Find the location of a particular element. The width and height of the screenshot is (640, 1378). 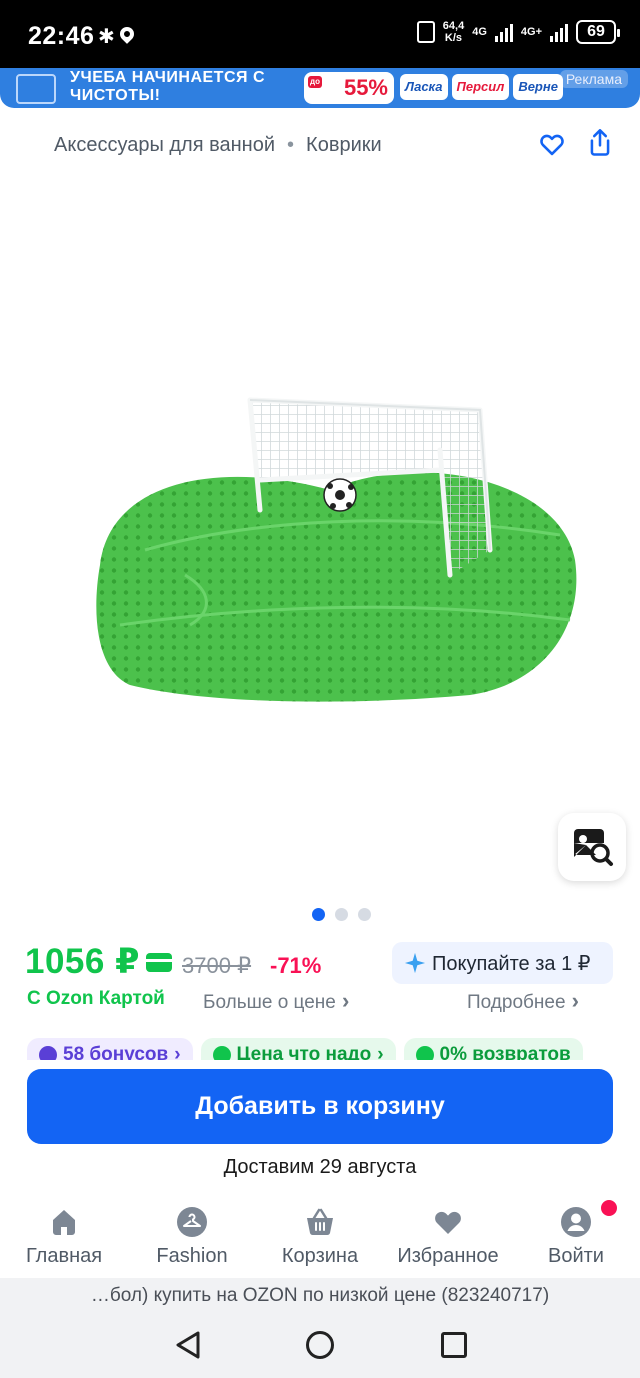

buy-for-one-ruble-button: Покупайте за 1 ₽ is located at coordinates (502, 963).